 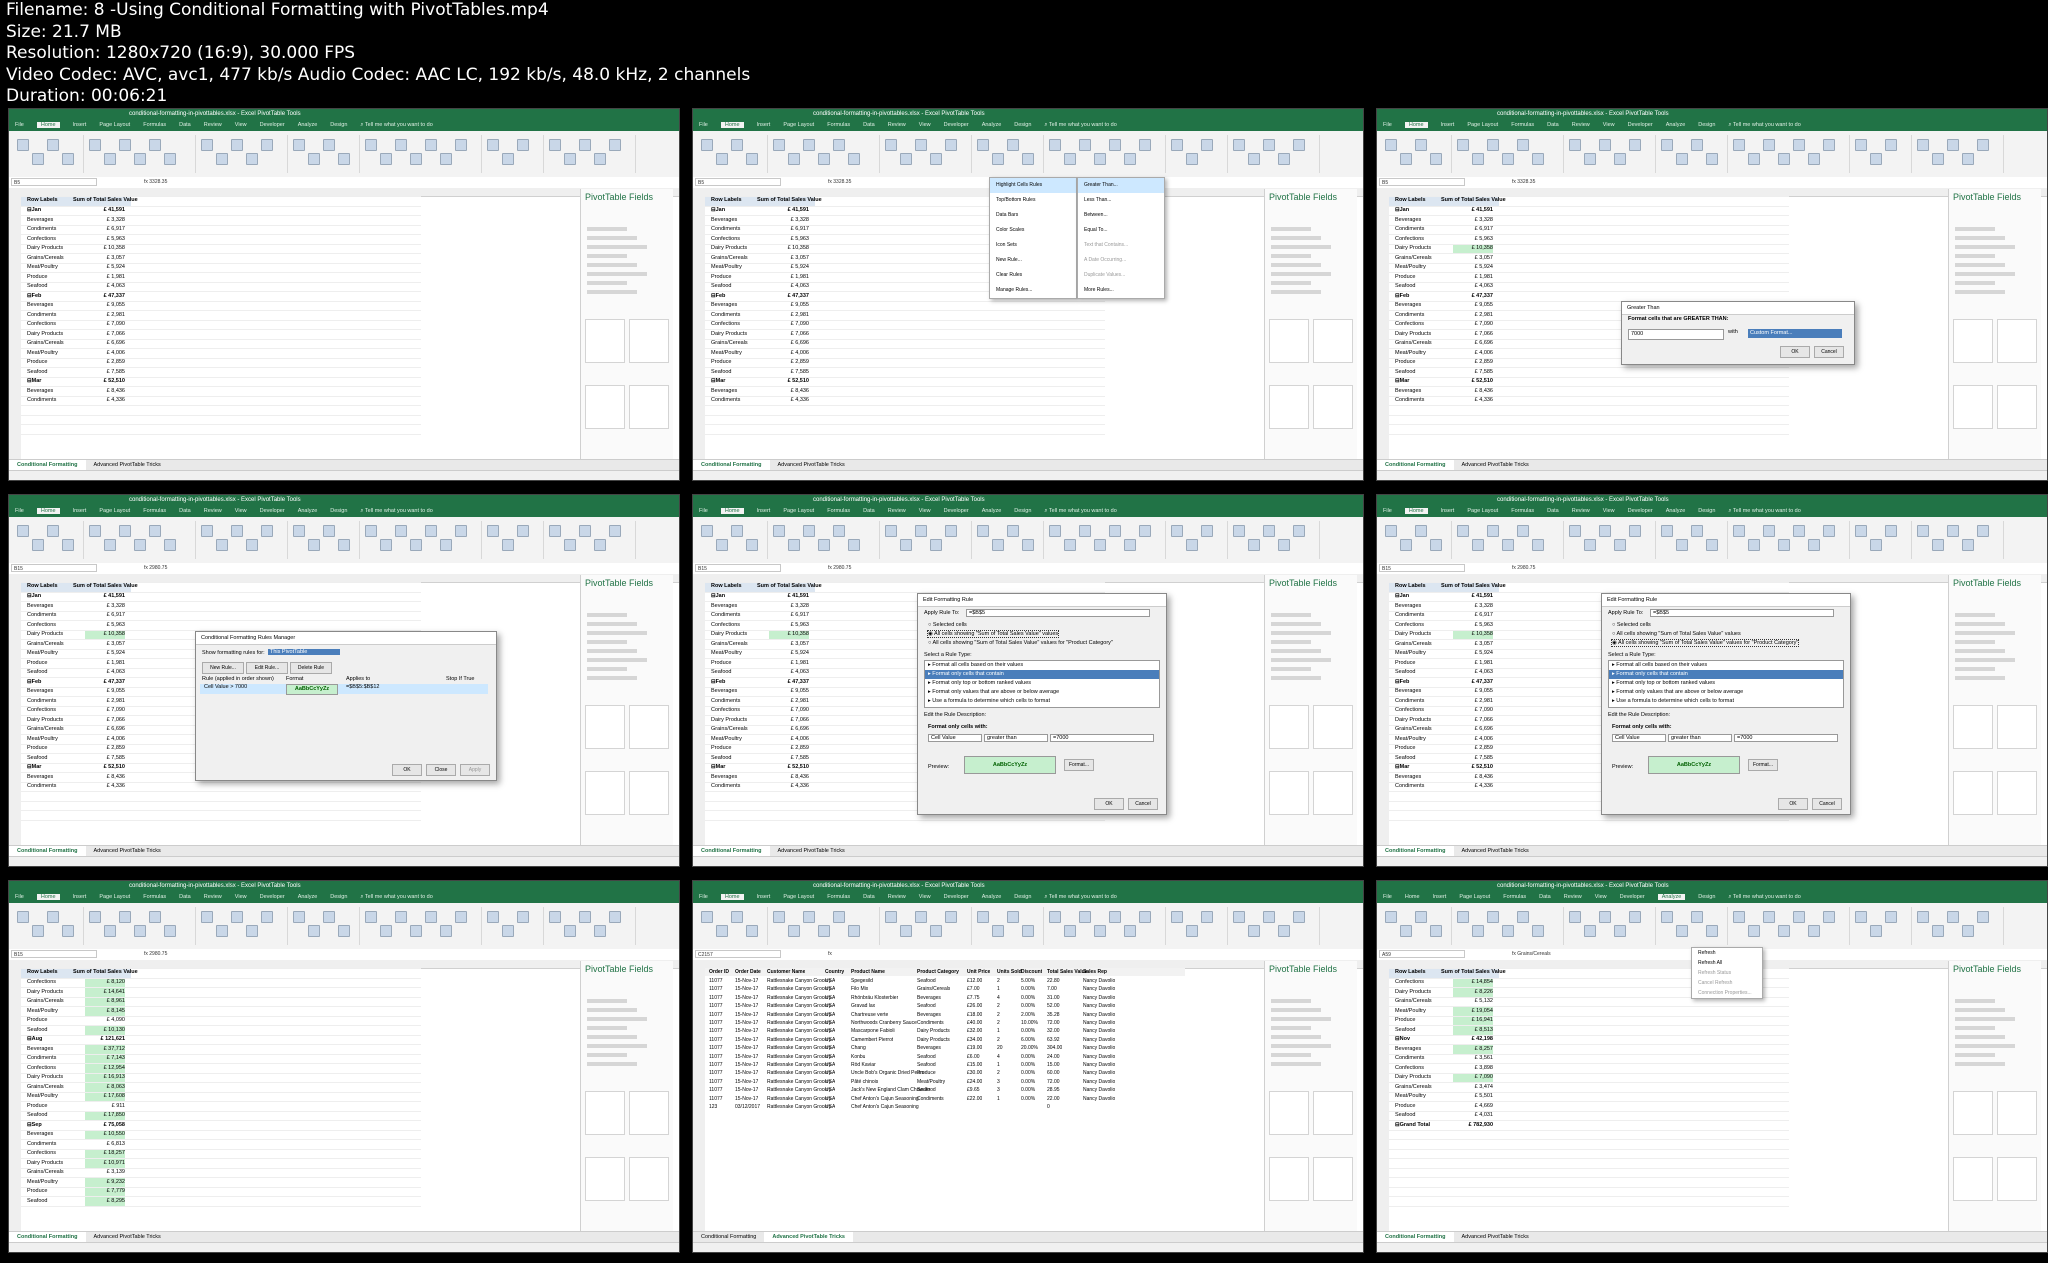 What do you see at coordinates (974, 1040) in the screenshot?
I see `table-cell: £34.00` at bounding box center [974, 1040].